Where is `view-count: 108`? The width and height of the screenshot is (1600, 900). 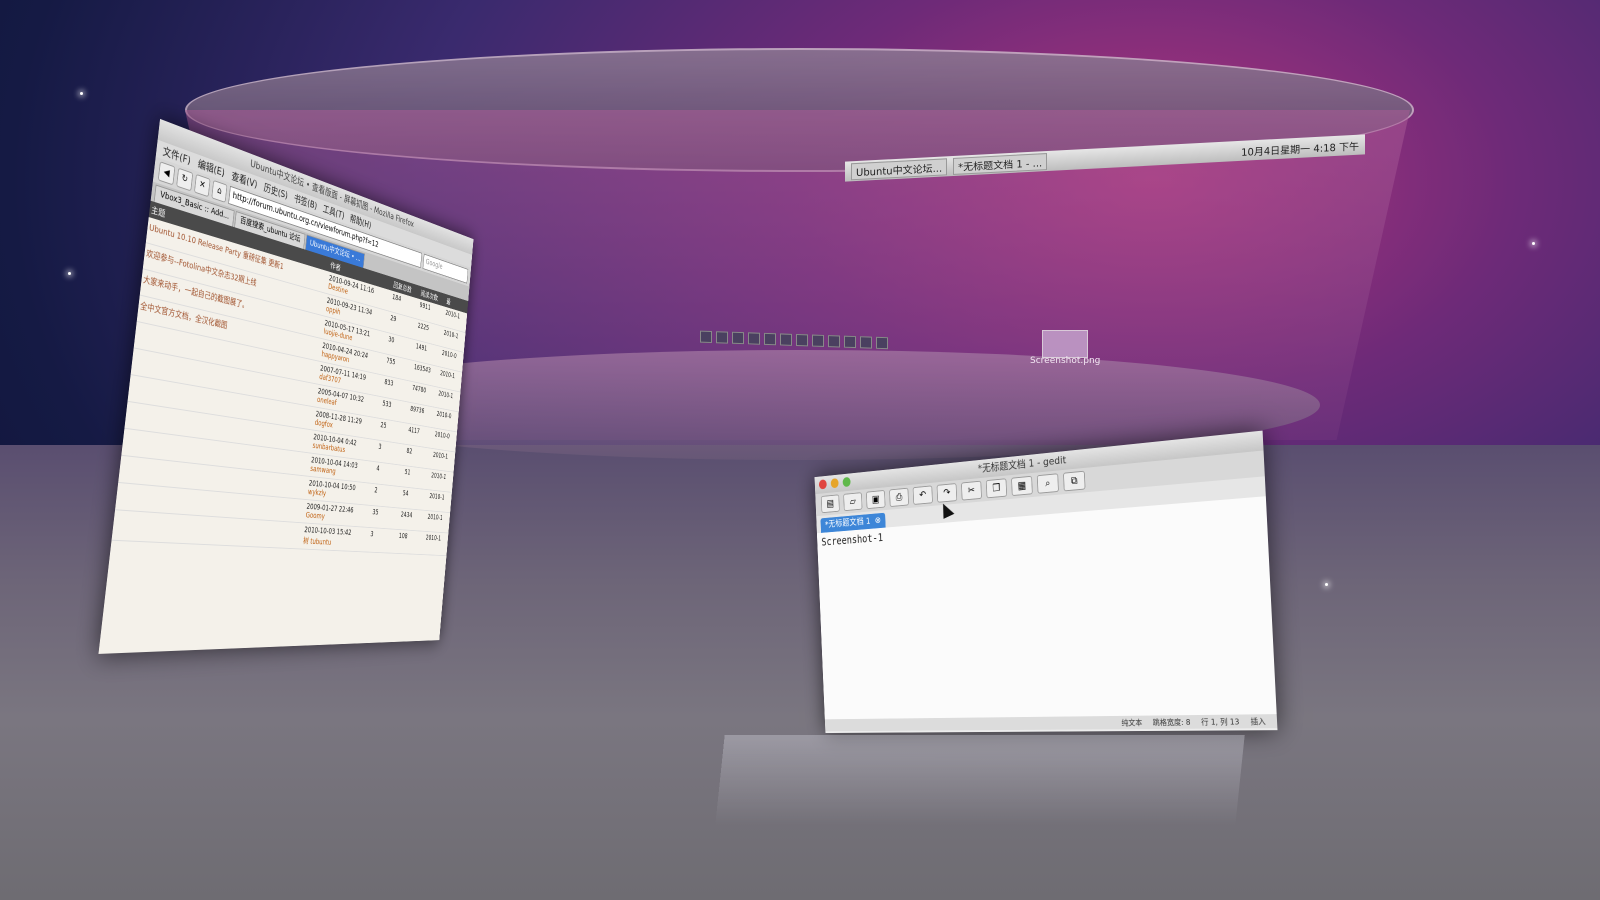
view-count: 108 is located at coordinates (411, 542).